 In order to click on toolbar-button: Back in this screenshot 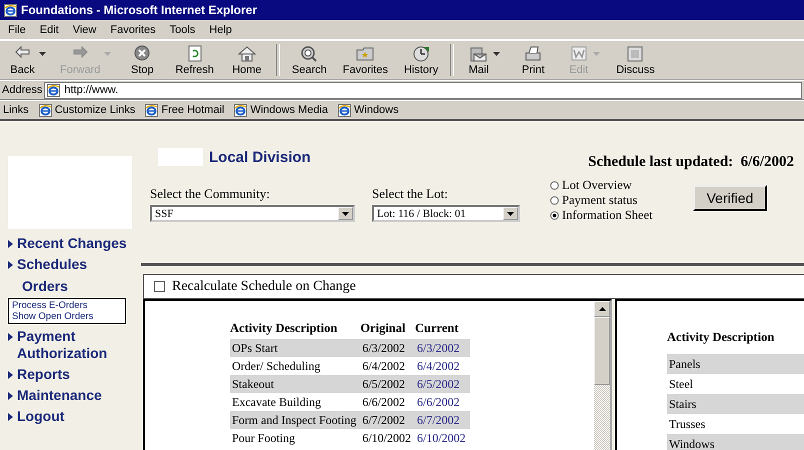, I will do `click(27, 60)`.